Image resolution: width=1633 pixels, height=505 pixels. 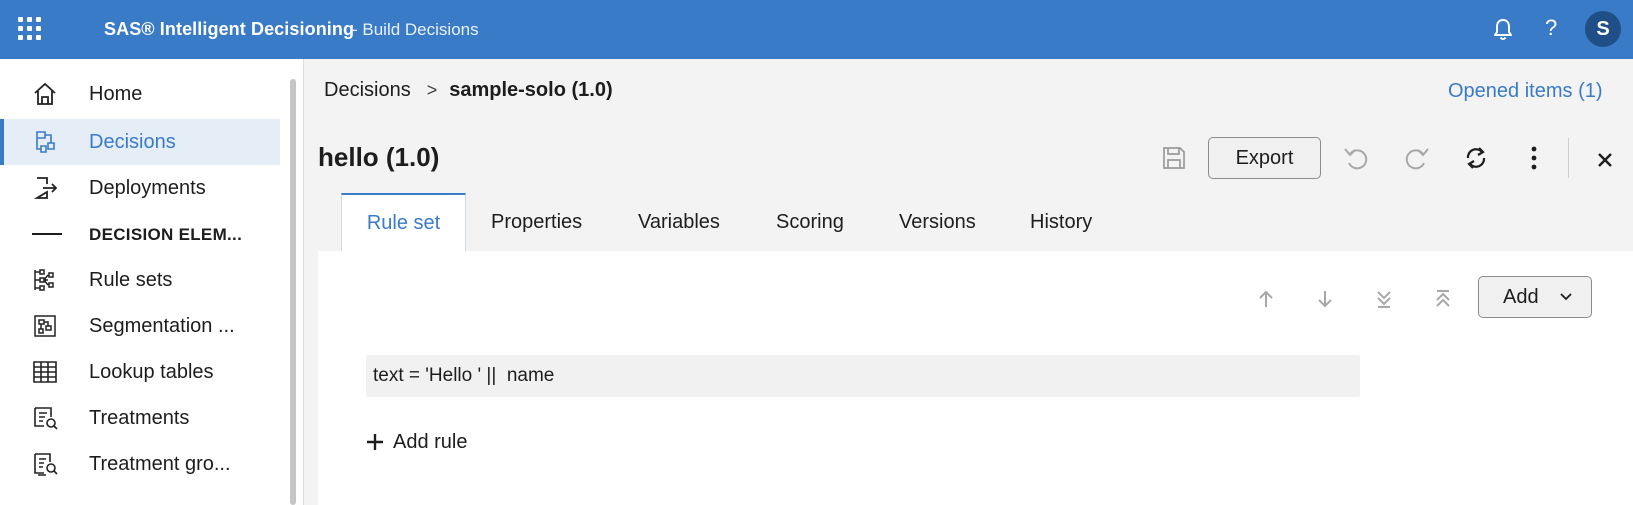 What do you see at coordinates (147, 188) in the screenshot?
I see `sidebar-item-label: Deployments` at bounding box center [147, 188].